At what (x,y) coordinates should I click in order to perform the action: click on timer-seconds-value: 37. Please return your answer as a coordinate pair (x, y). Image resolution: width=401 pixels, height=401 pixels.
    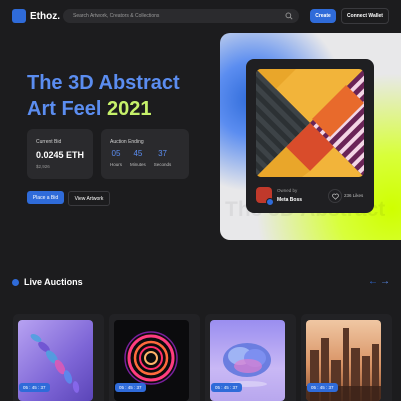
    Looking at the image, I should click on (162, 153).